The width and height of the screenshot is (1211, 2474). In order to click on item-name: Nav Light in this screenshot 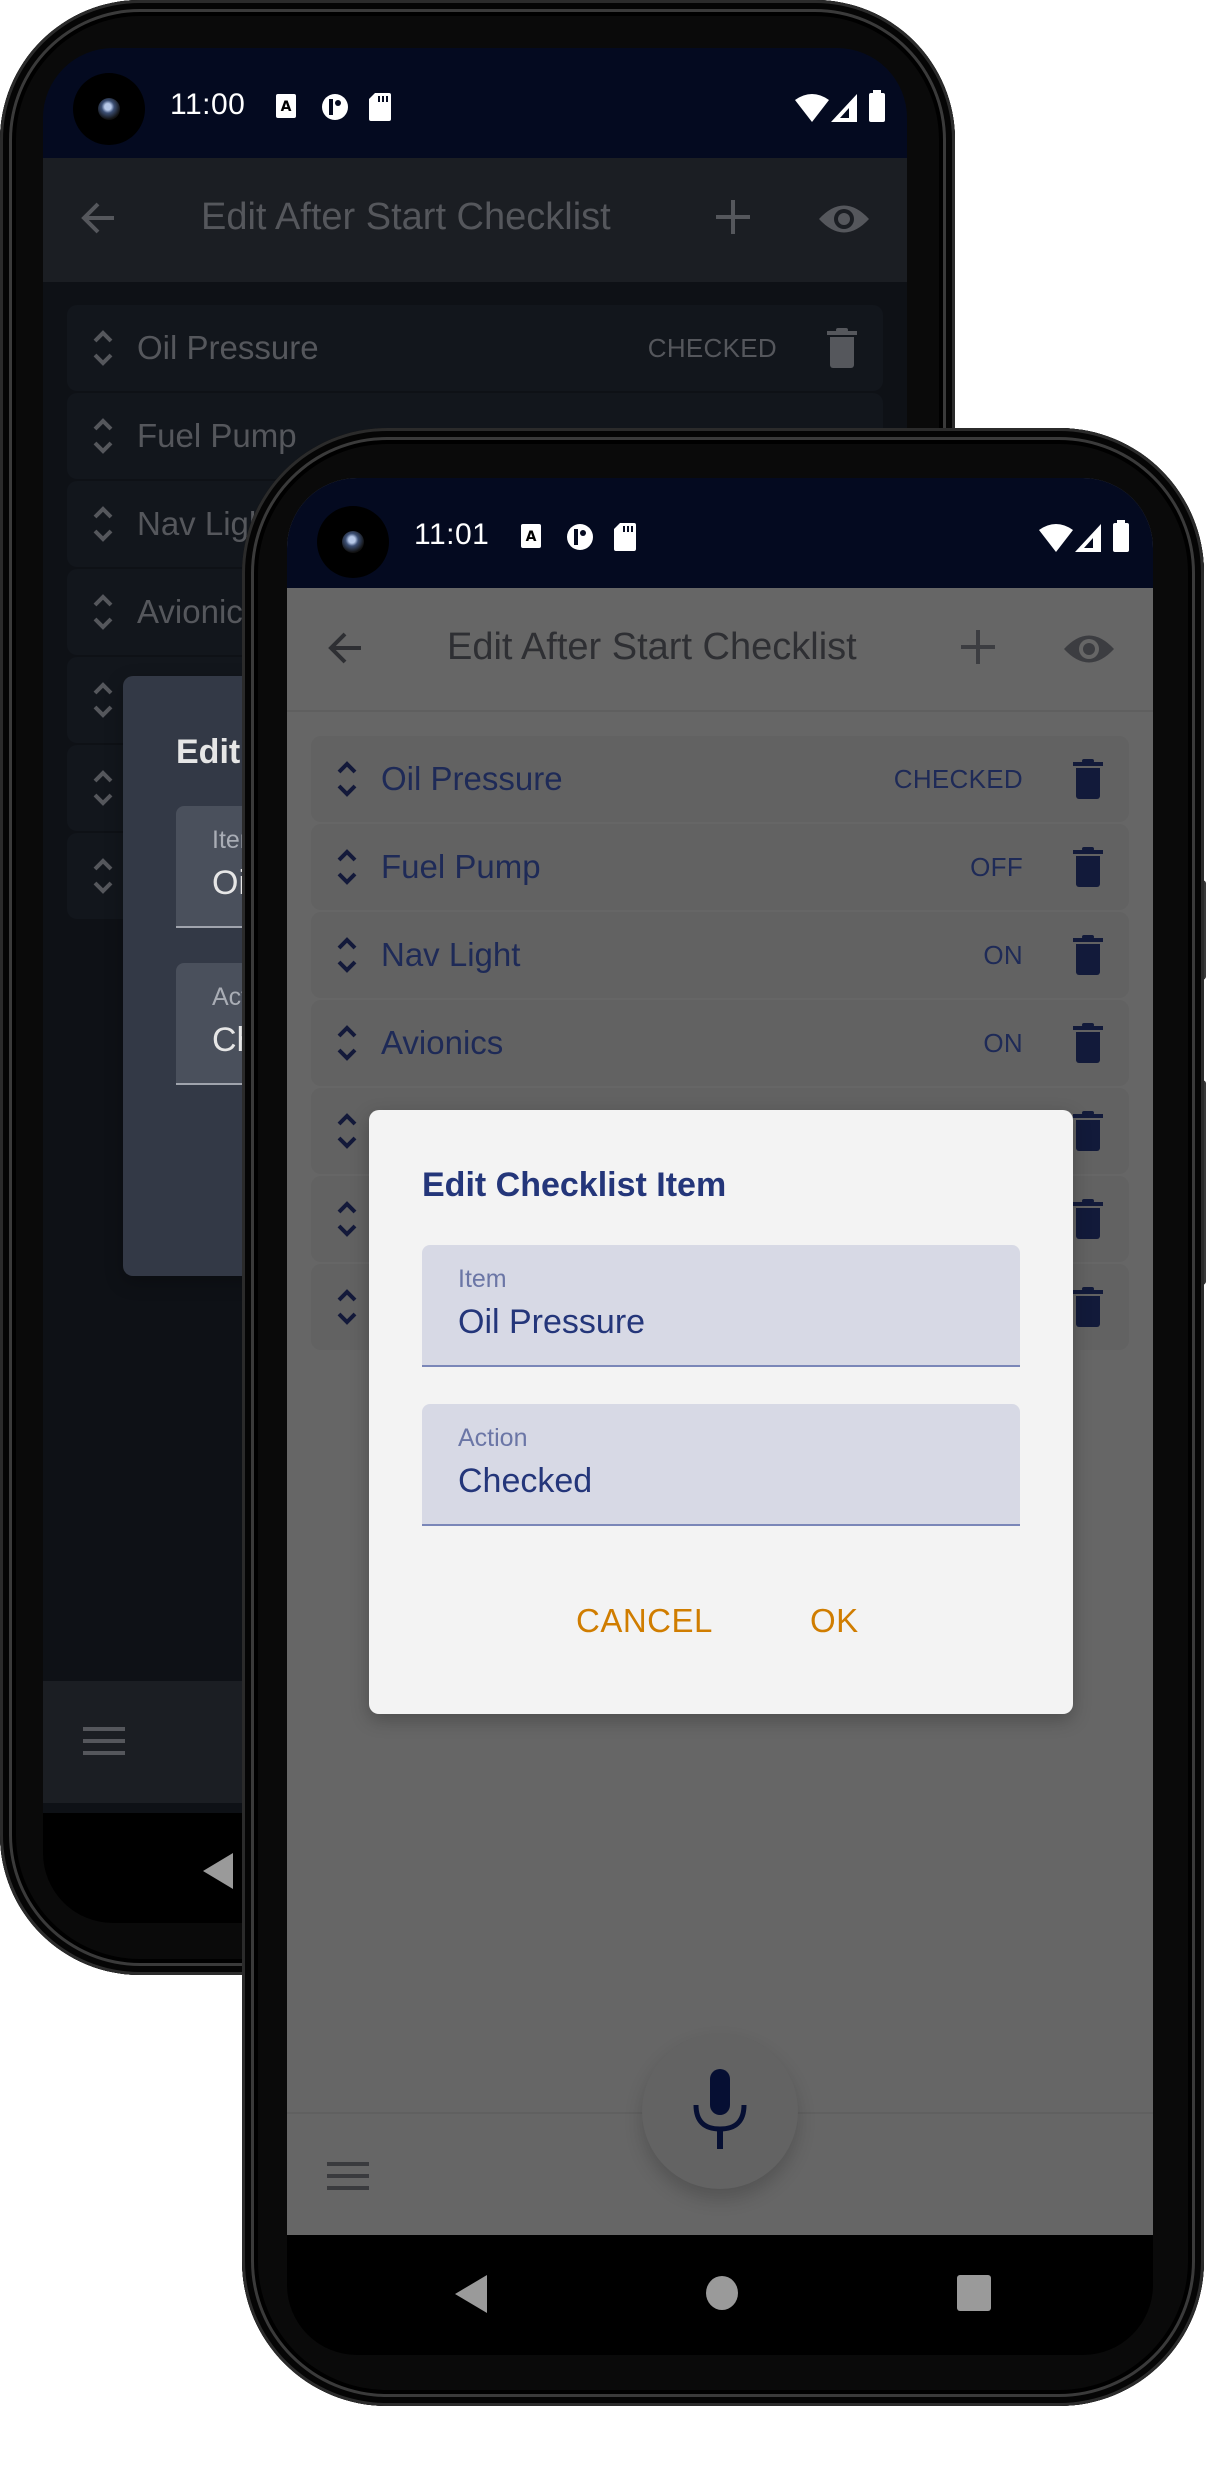, I will do `click(451, 954)`.